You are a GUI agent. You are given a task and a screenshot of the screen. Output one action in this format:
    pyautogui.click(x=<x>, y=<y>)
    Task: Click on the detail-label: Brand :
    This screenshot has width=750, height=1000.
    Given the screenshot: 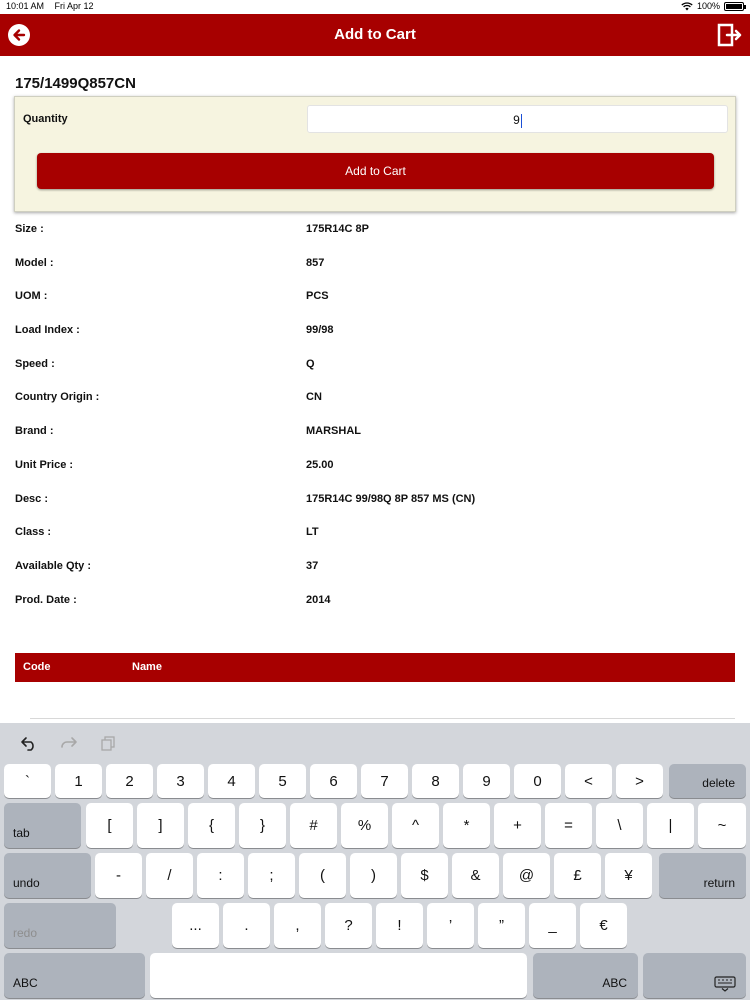 What is the action you would take?
    pyautogui.click(x=34, y=431)
    